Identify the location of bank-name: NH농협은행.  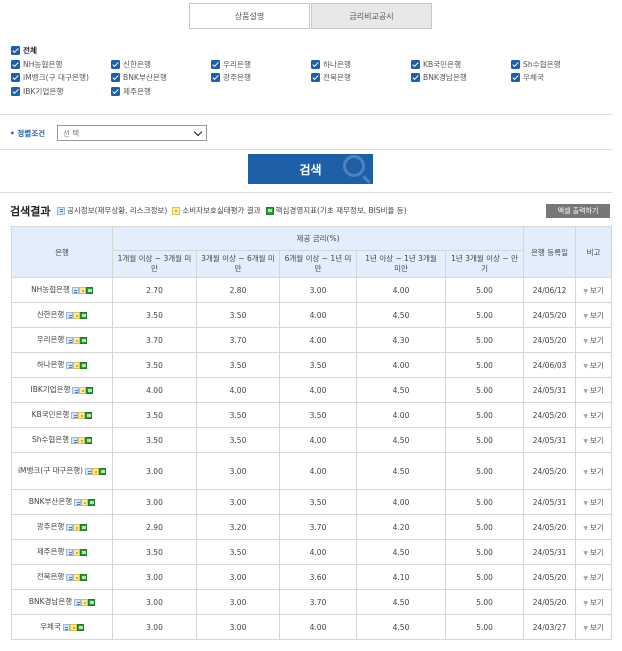
(50, 289).